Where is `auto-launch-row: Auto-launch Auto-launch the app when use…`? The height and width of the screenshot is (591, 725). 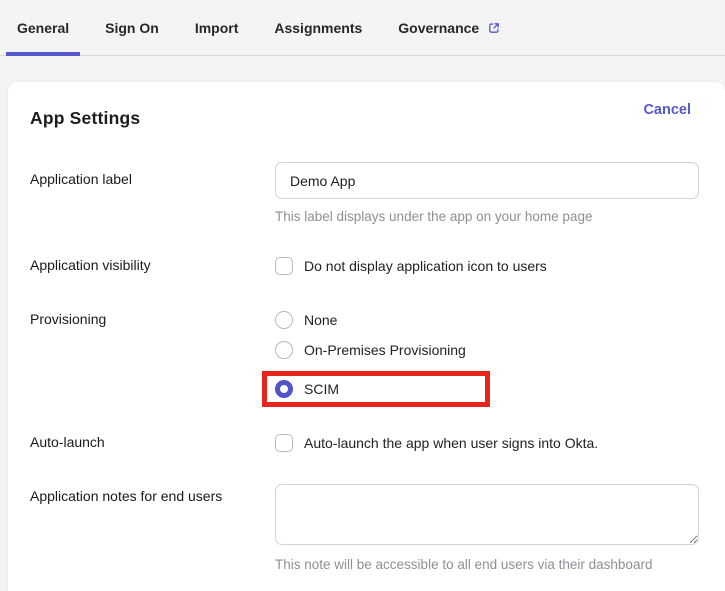
auto-launch-row: Auto-launch Auto-launch the app when use… is located at coordinates (360, 443).